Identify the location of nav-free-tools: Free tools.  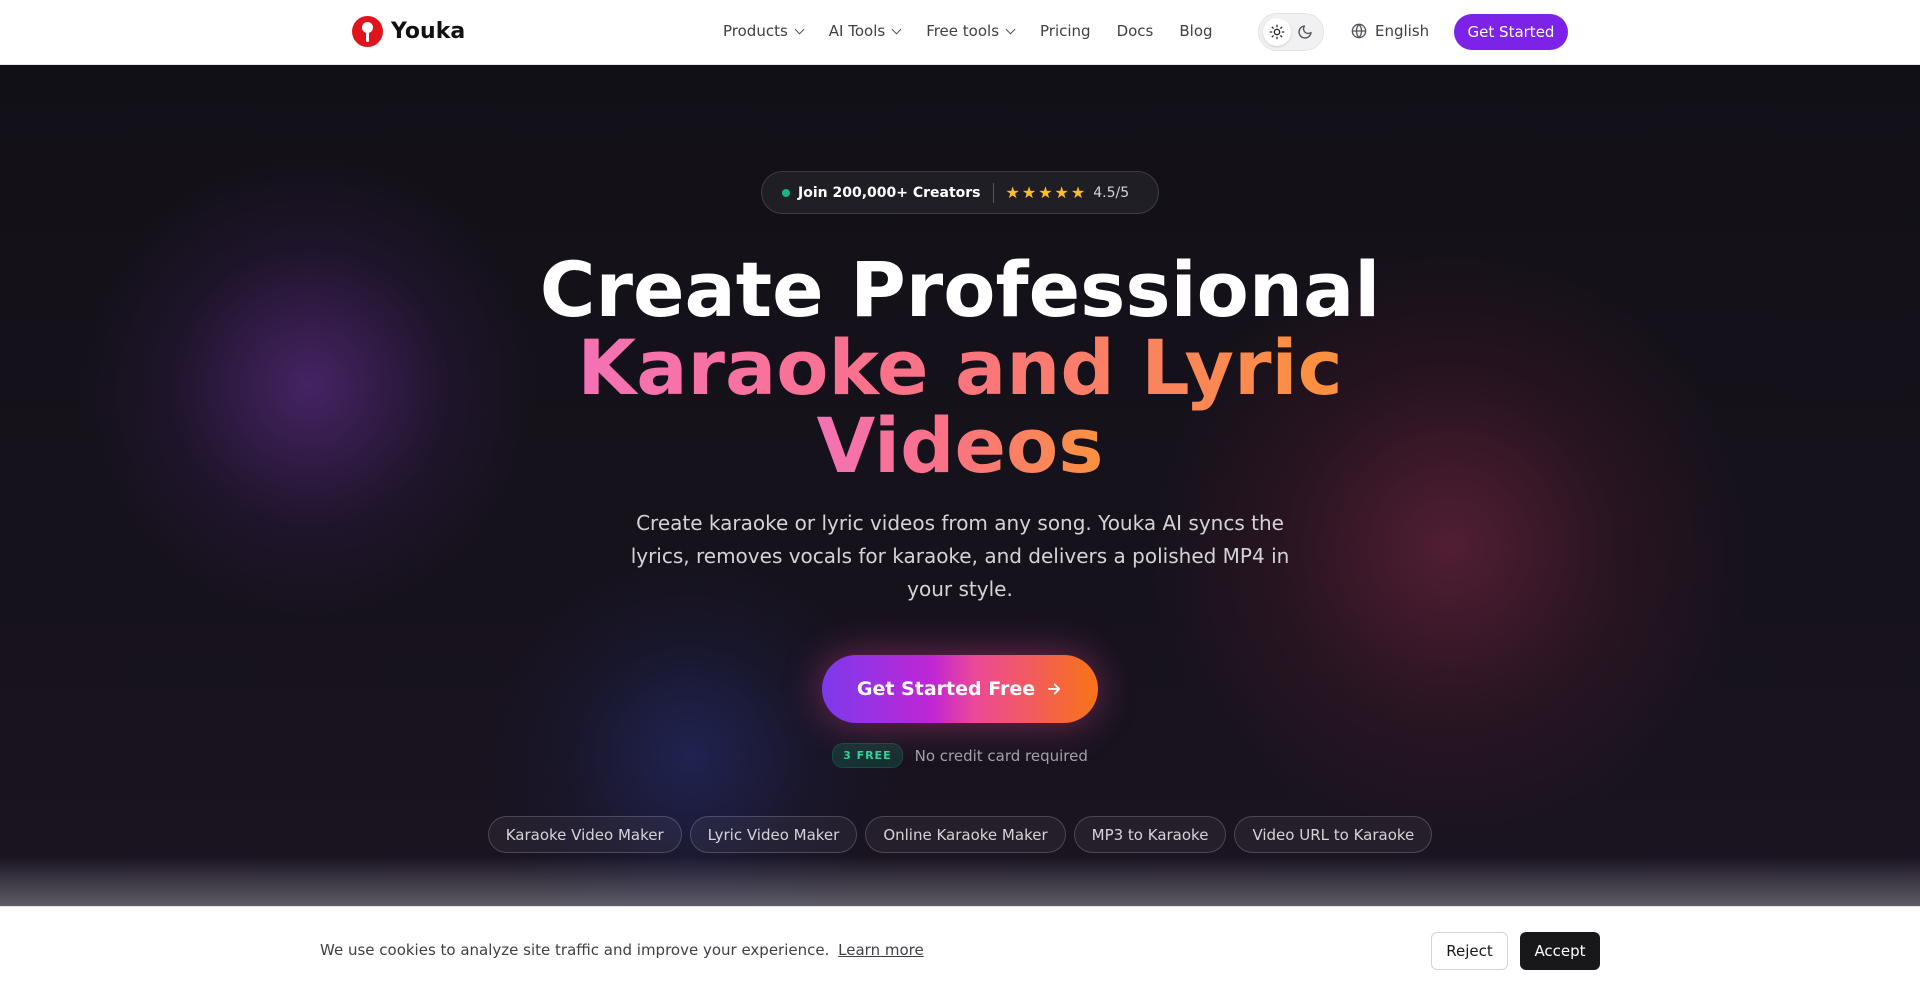
(971, 31).